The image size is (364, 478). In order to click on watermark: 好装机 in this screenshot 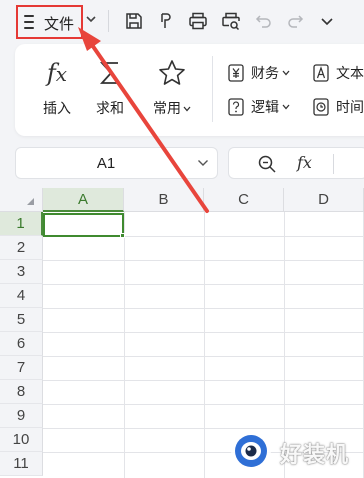, I will do `click(295, 451)`.